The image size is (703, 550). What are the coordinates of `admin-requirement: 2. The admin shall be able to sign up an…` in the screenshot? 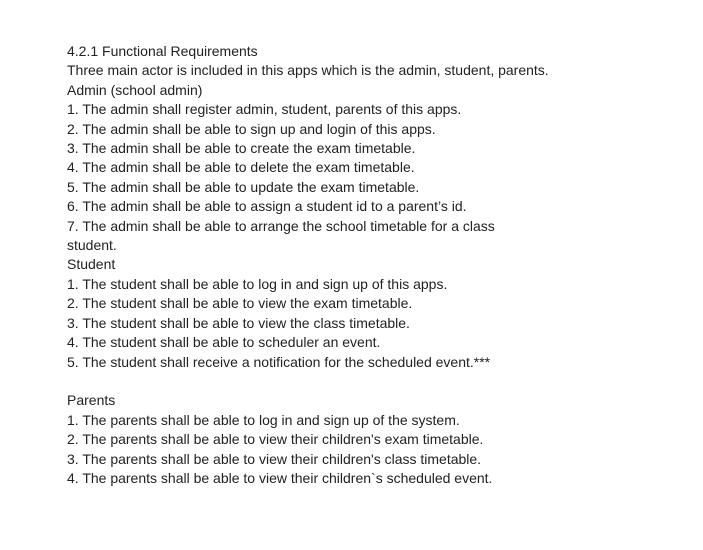 It's located at (251, 128).